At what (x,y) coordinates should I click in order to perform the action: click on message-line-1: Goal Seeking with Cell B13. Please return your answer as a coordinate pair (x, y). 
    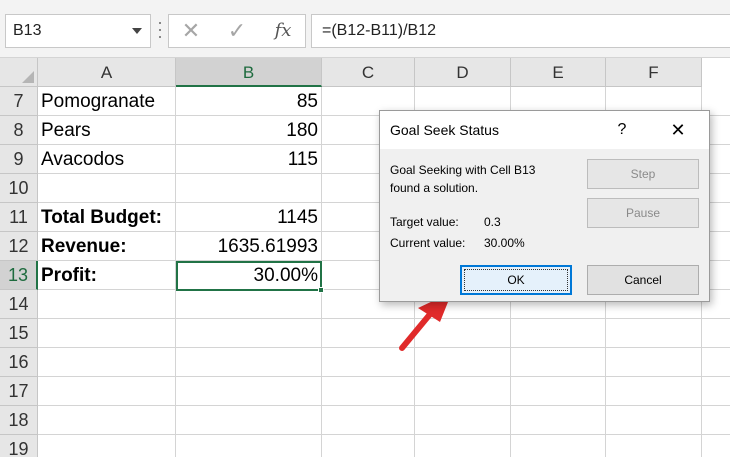
    Looking at the image, I should click on (463, 170).